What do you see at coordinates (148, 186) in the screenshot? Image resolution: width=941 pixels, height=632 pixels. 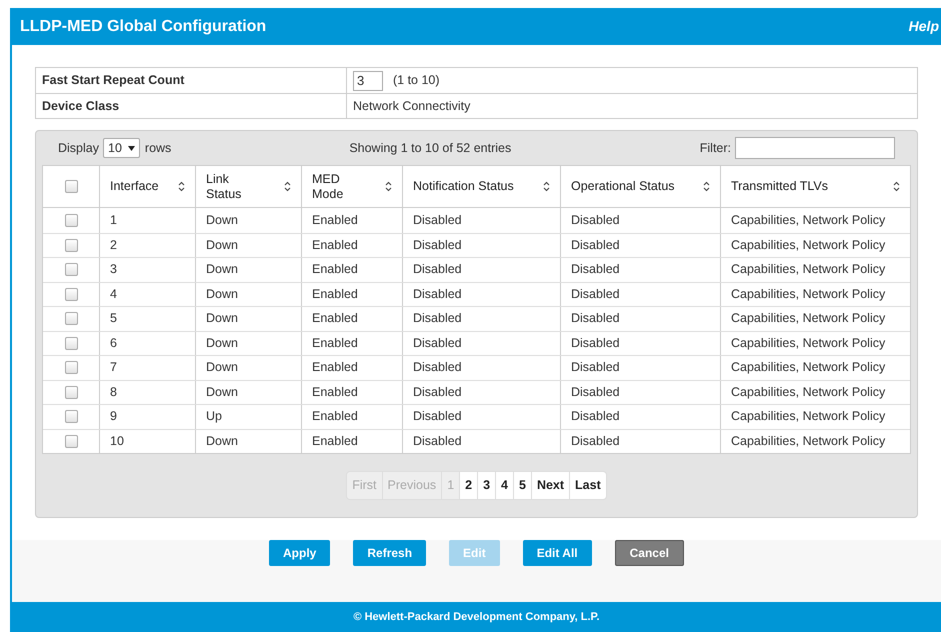 I see `column-header: Interface` at bounding box center [148, 186].